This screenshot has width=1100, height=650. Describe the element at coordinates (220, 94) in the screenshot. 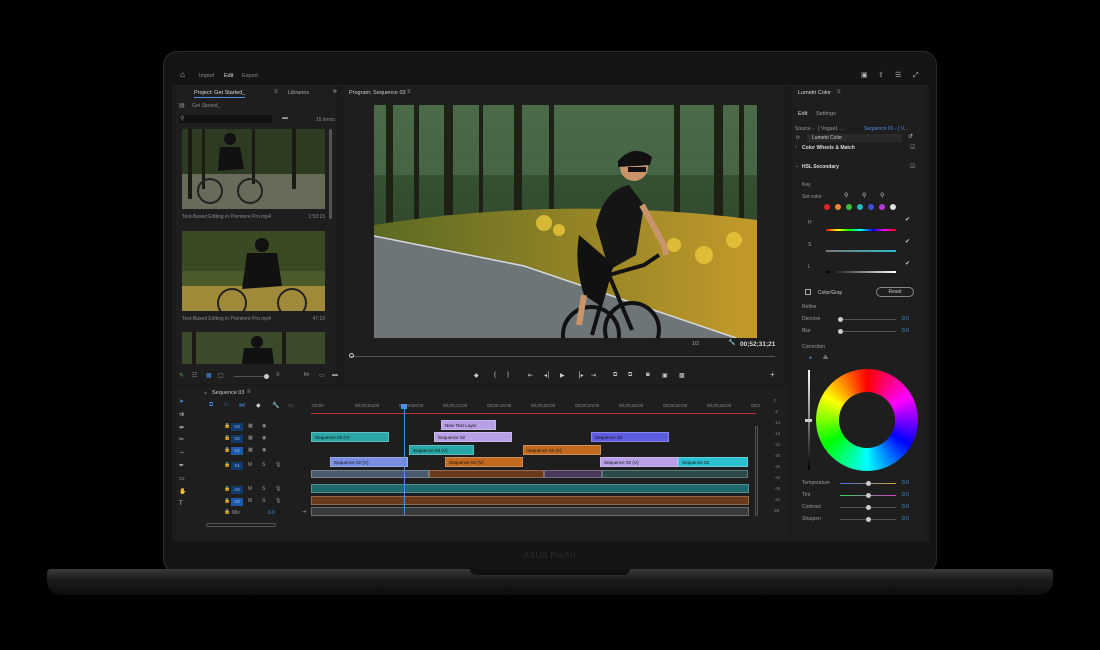

I see `project-panel-title: Project: Get Started_` at that location.